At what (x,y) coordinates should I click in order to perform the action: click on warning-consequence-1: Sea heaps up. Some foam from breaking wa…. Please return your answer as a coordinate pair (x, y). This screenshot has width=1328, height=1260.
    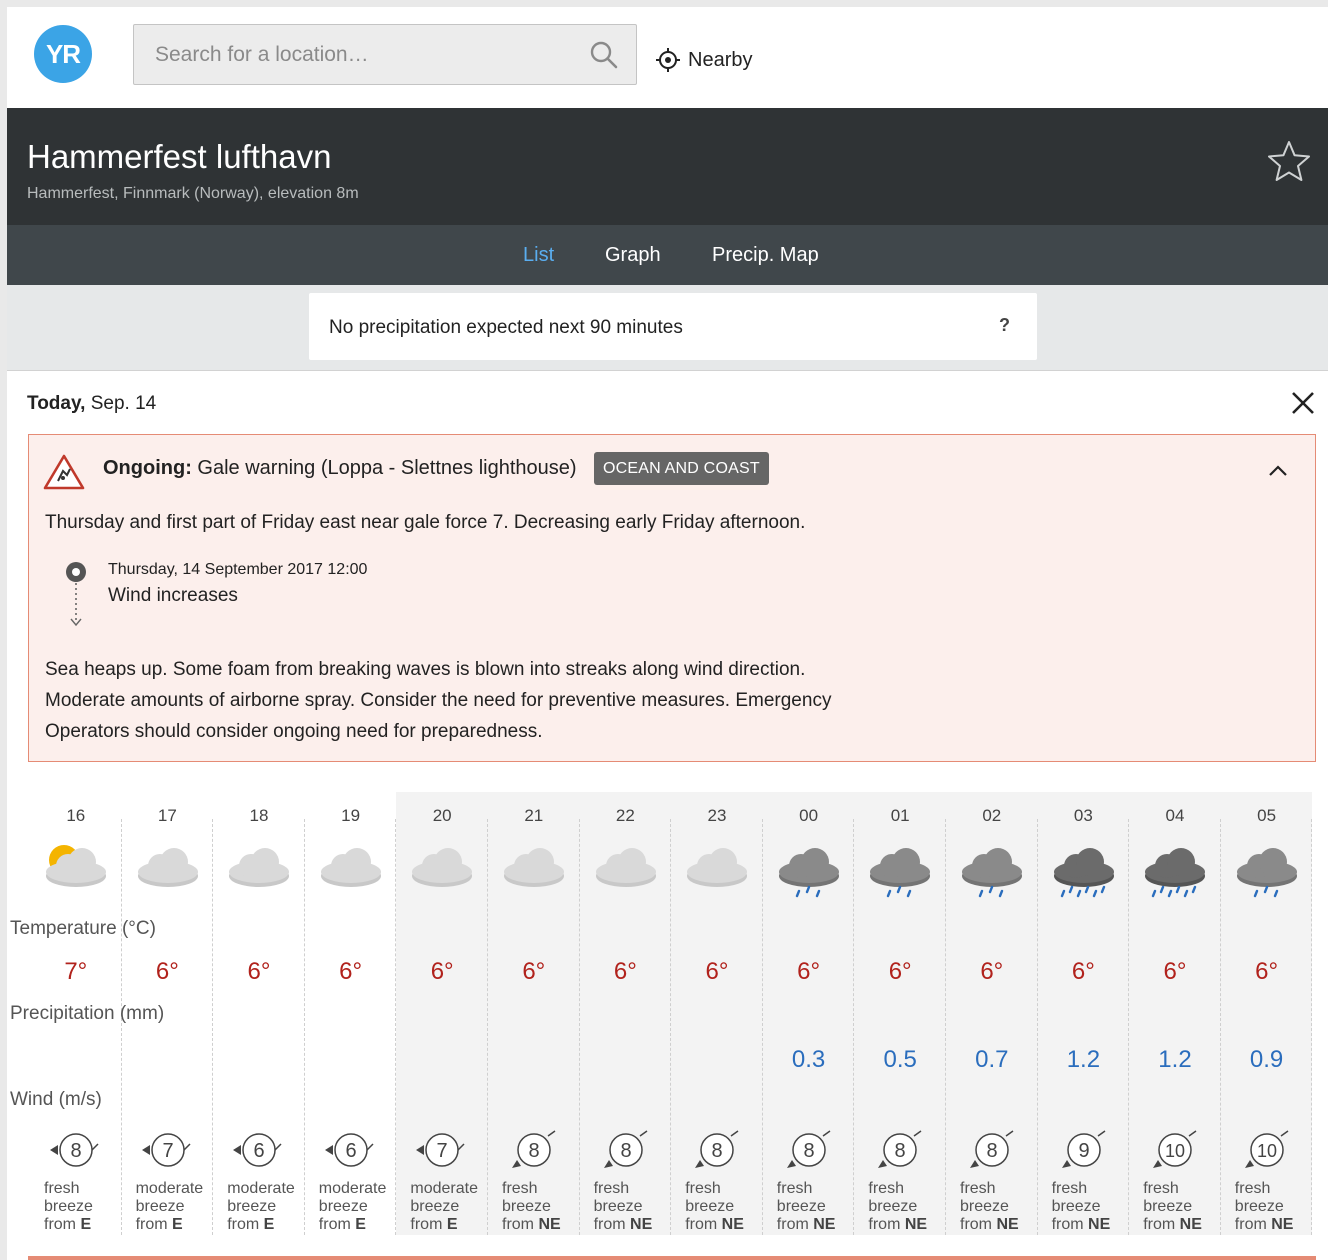
    Looking at the image, I should click on (425, 669).